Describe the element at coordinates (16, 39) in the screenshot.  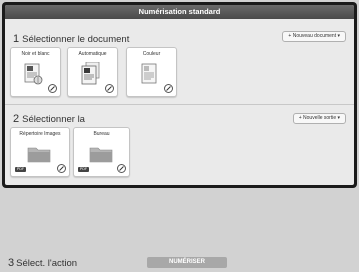
I see `section-number: 1` at that location.